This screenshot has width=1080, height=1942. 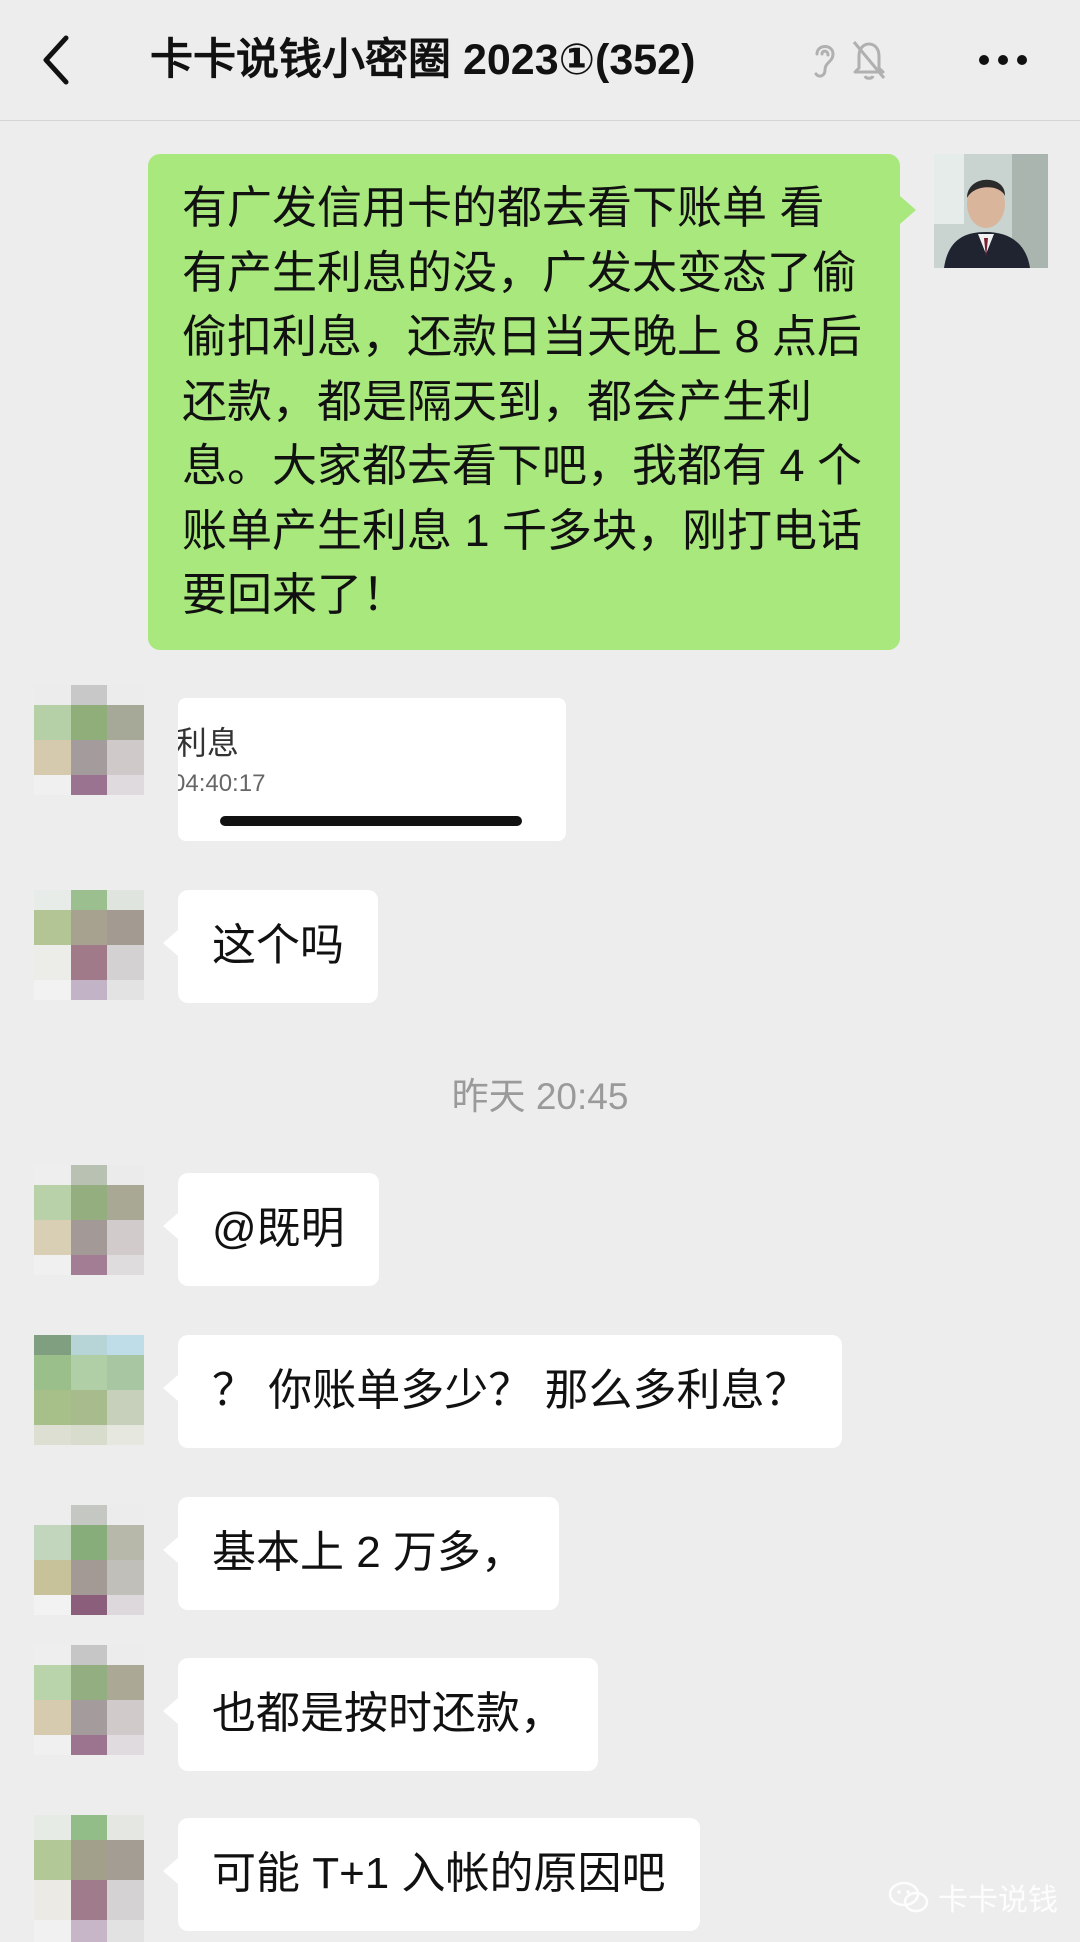 I want to click on message-timestamp: 昨天 20:45, so click(x=540, y=1096).